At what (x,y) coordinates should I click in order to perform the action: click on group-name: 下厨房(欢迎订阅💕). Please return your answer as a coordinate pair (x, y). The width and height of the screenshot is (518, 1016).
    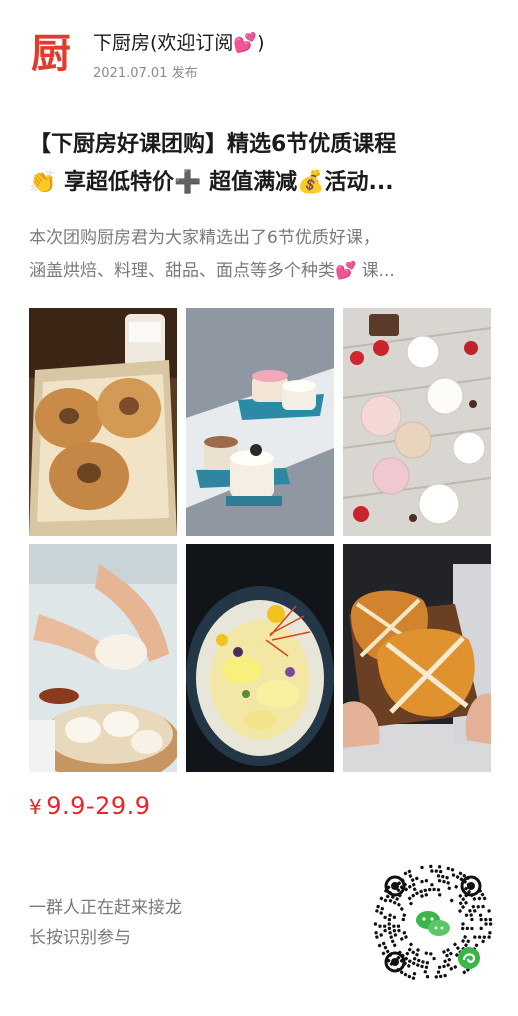
    Looking at the image, I should click on (178, 41).